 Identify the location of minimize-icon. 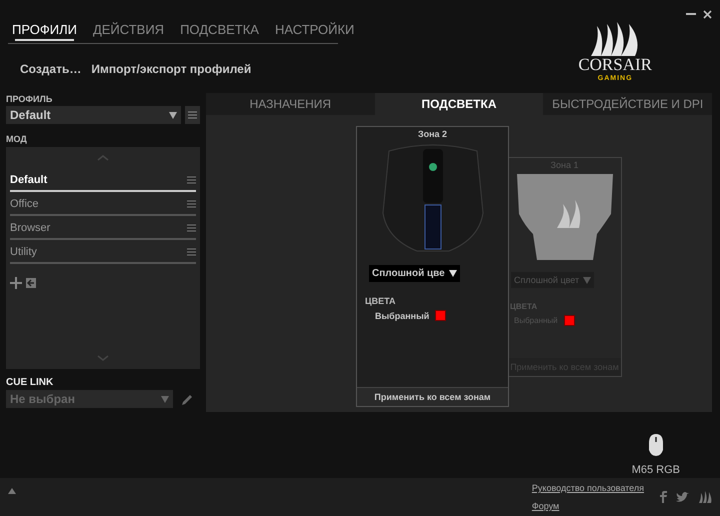
(691, 14).